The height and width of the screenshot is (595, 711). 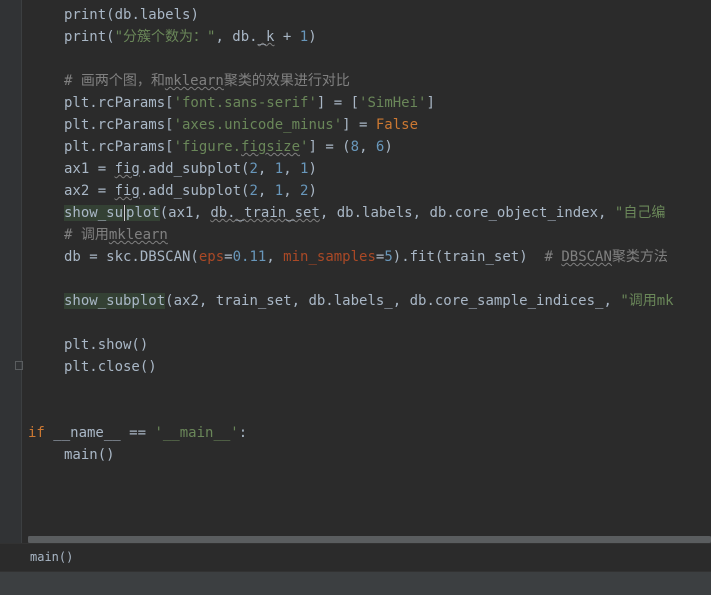 What do you see at coordinates (185, 213) in the screenshot?
I see `code-token: (ax1,` at bounding box center [185, 213].